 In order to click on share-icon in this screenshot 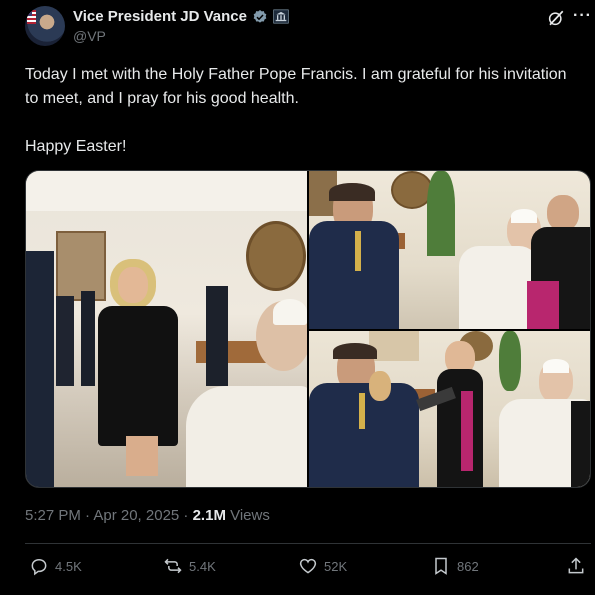, I will do `click(576, 565)`.